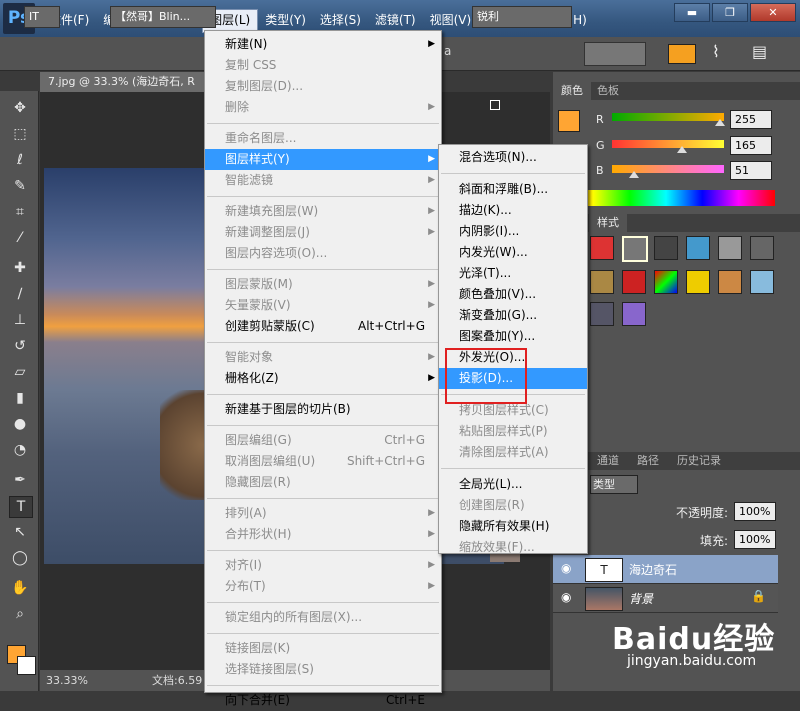  I want to click on menu-item: 创建图层(R), so click(513, 505).